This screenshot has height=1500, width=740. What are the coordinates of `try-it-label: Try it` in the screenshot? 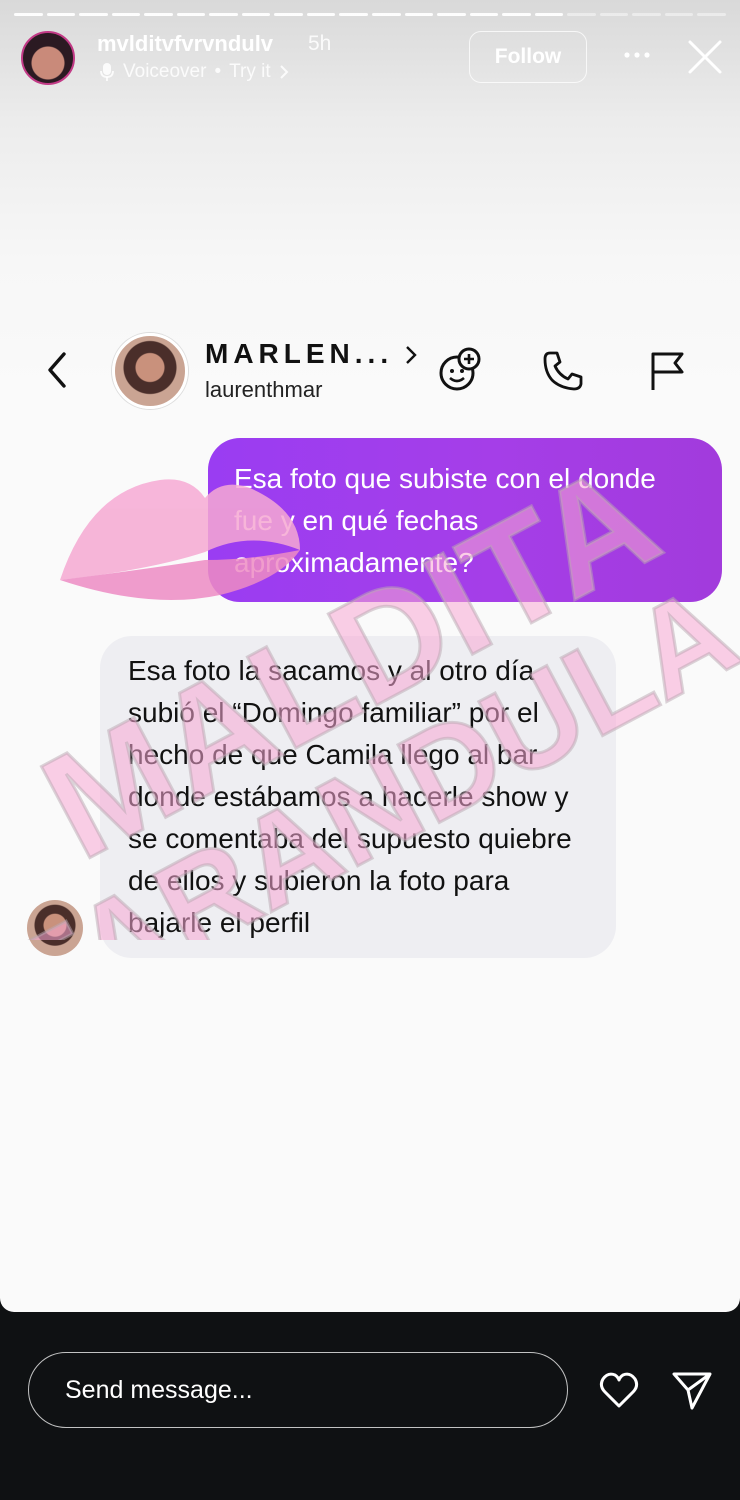 It's located at (250, 71).